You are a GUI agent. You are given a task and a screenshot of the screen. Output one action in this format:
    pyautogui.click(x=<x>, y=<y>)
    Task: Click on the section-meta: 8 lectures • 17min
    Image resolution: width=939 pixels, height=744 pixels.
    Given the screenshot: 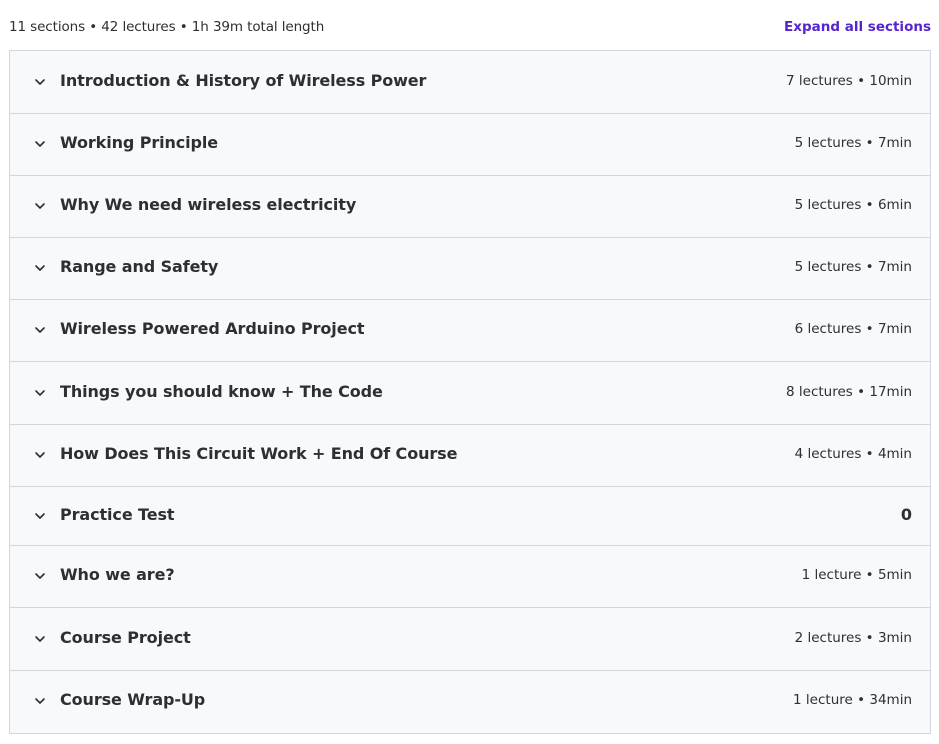 What is the action you would take?
    pyautogui.click(x=849, y=391)
    